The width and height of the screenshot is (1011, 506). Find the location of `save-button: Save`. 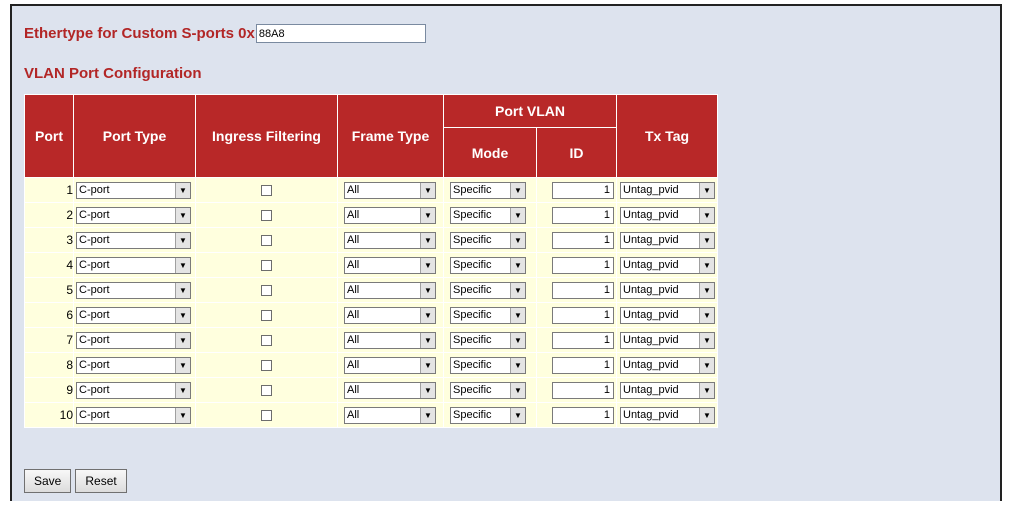

save-button: Save is located at coordinates (48, 481).